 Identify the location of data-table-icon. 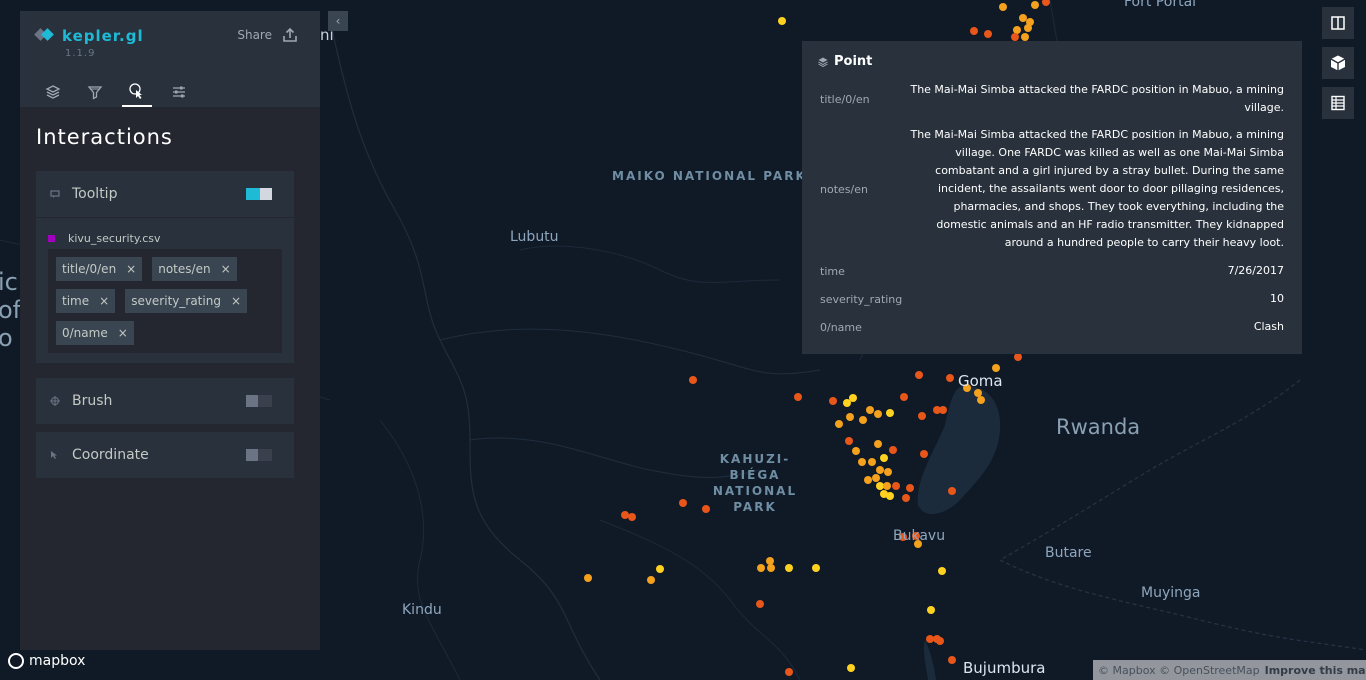
(1338, 103).